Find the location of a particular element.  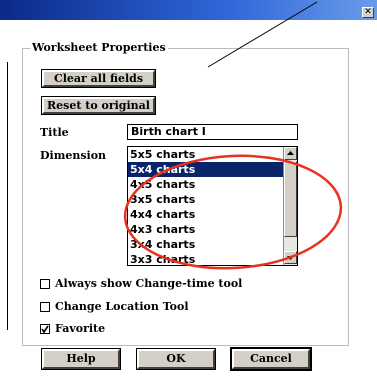

dimension-option: 4x5 charts is located at coordinates (205, 184).